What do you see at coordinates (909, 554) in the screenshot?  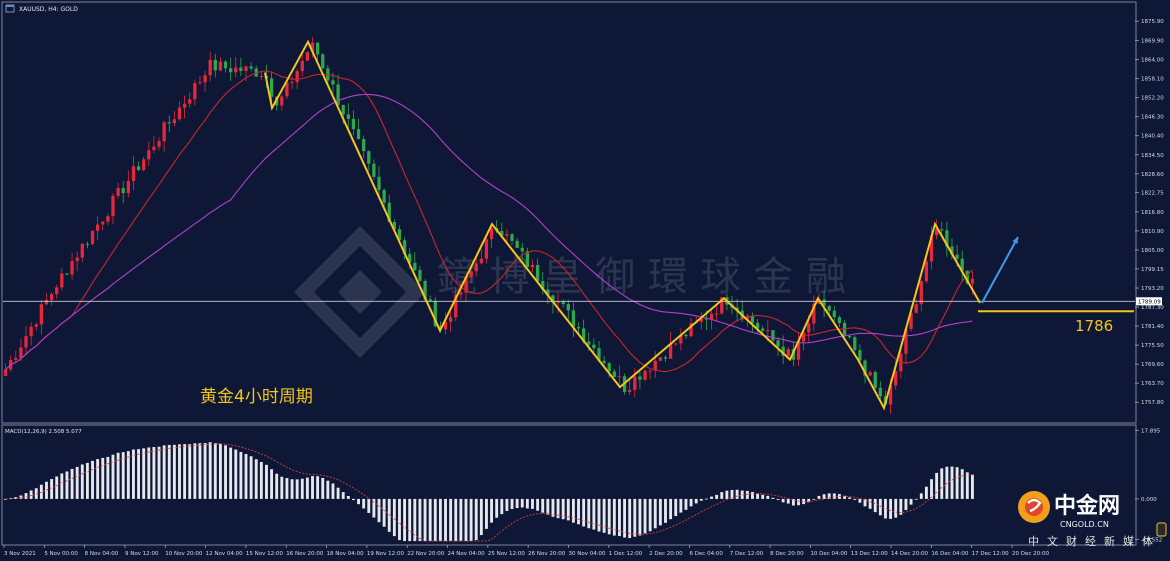 I see `time-tick-label: 14 Dec 20:00` at bounding box center [909, 554].